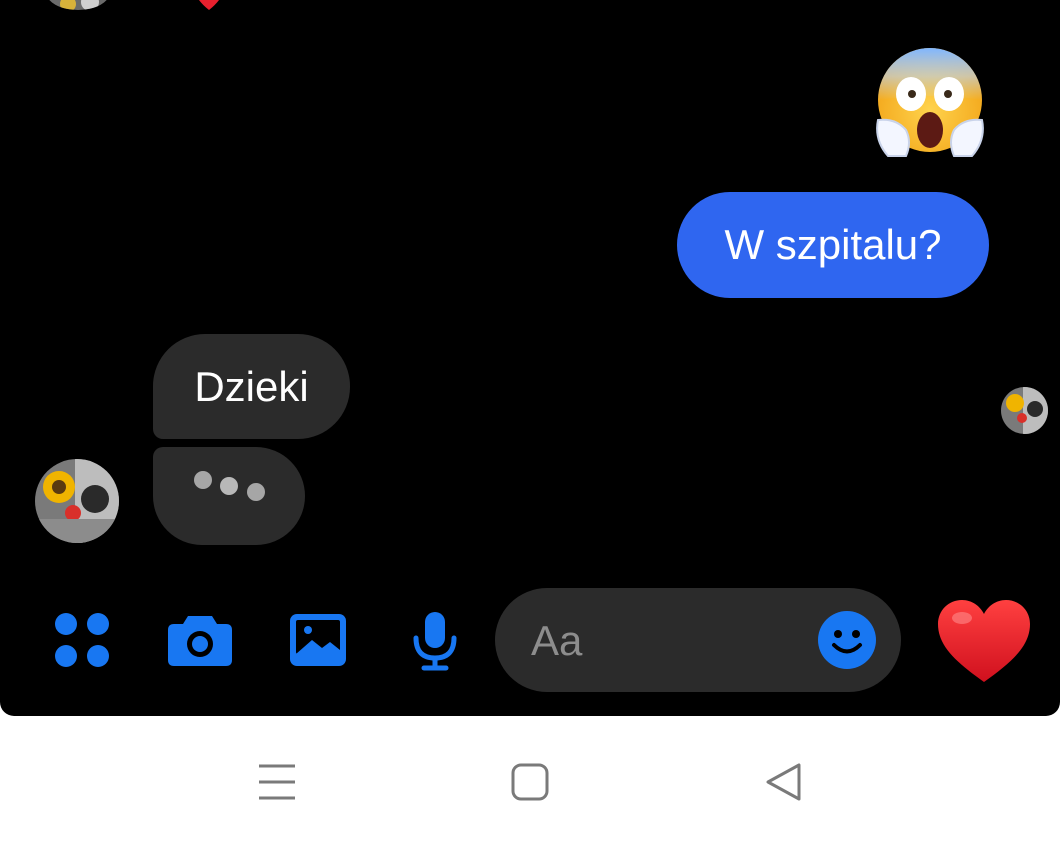 The image size is (1060, 846). I want to click on apps-icon, so click(82, 640).